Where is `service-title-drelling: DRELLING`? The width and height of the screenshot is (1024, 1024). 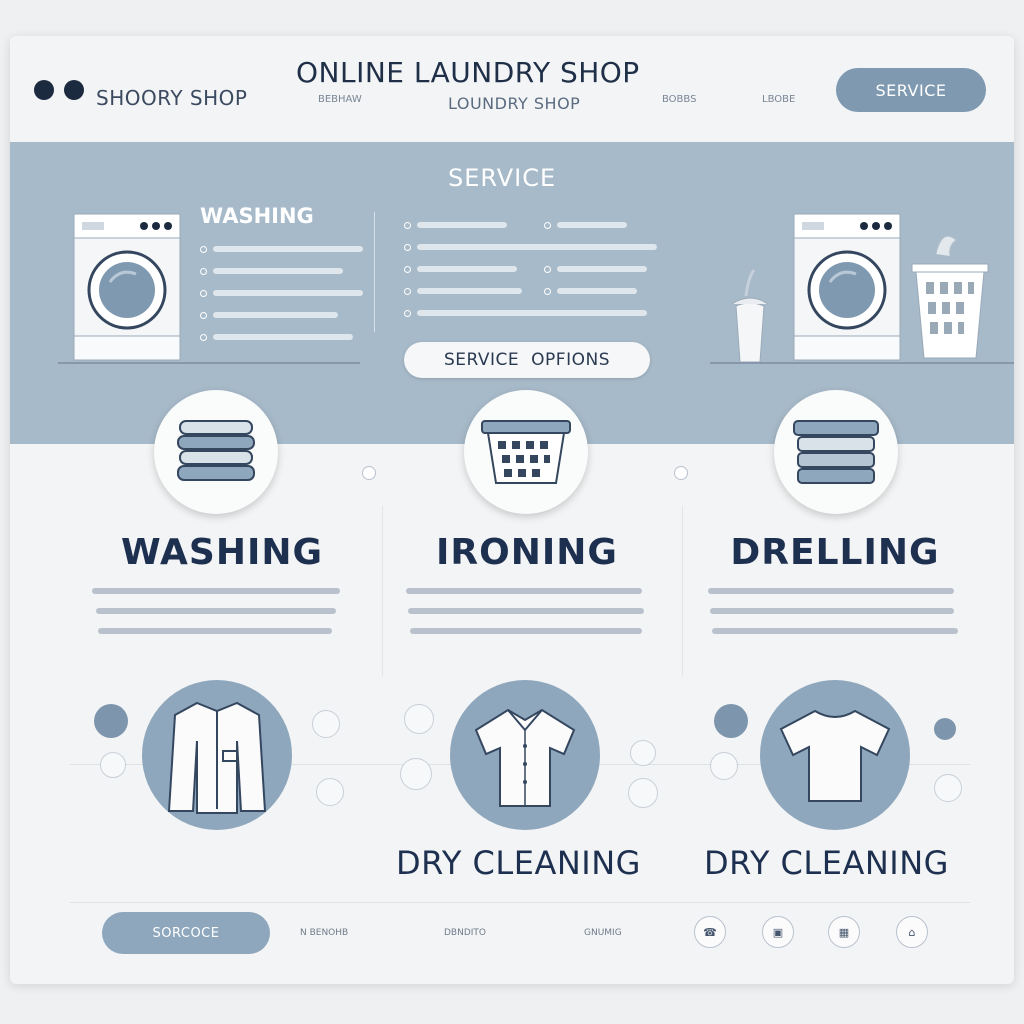 service-title-drelling: DRELLING is located at coordinates (835, 552).